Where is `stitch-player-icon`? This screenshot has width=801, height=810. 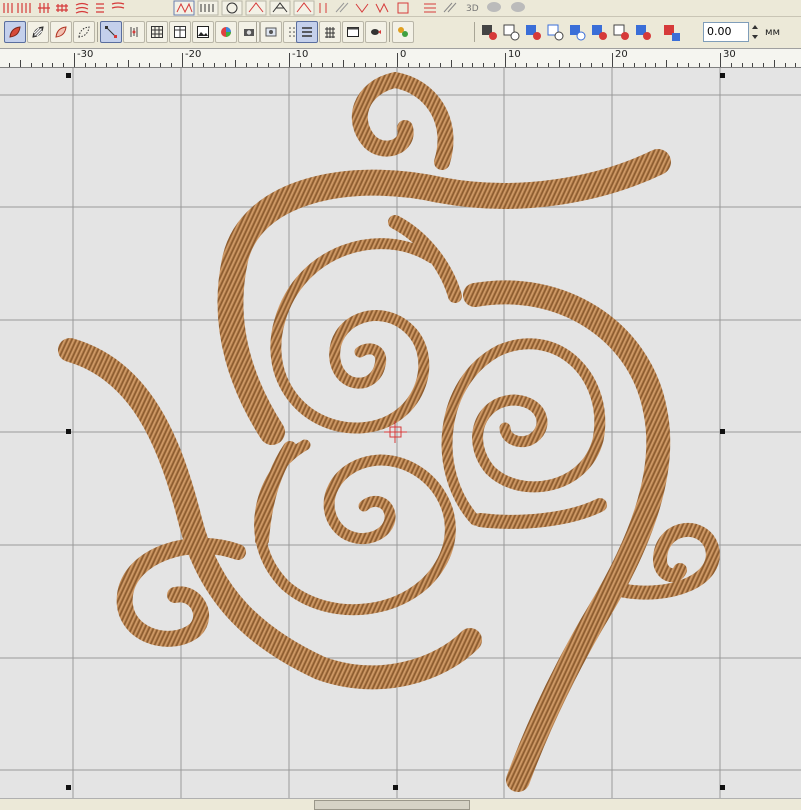
stitch-player-icon is located at coordinates (376, 32).